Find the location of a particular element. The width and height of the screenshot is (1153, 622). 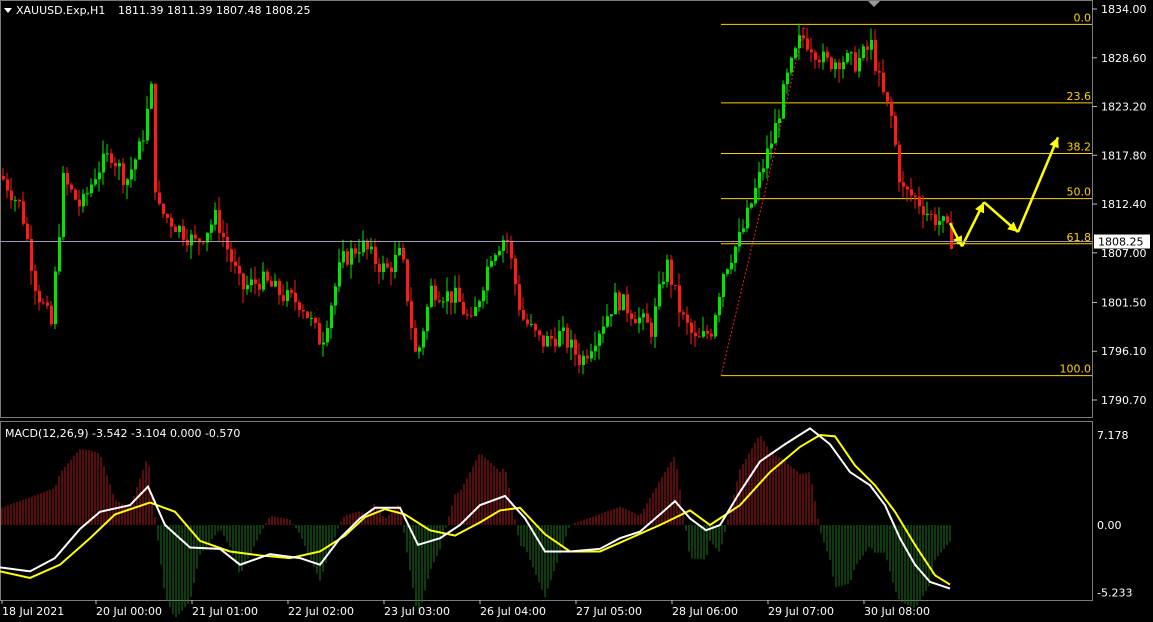

scroll-marker-icon is located at coordinates (874, 4).